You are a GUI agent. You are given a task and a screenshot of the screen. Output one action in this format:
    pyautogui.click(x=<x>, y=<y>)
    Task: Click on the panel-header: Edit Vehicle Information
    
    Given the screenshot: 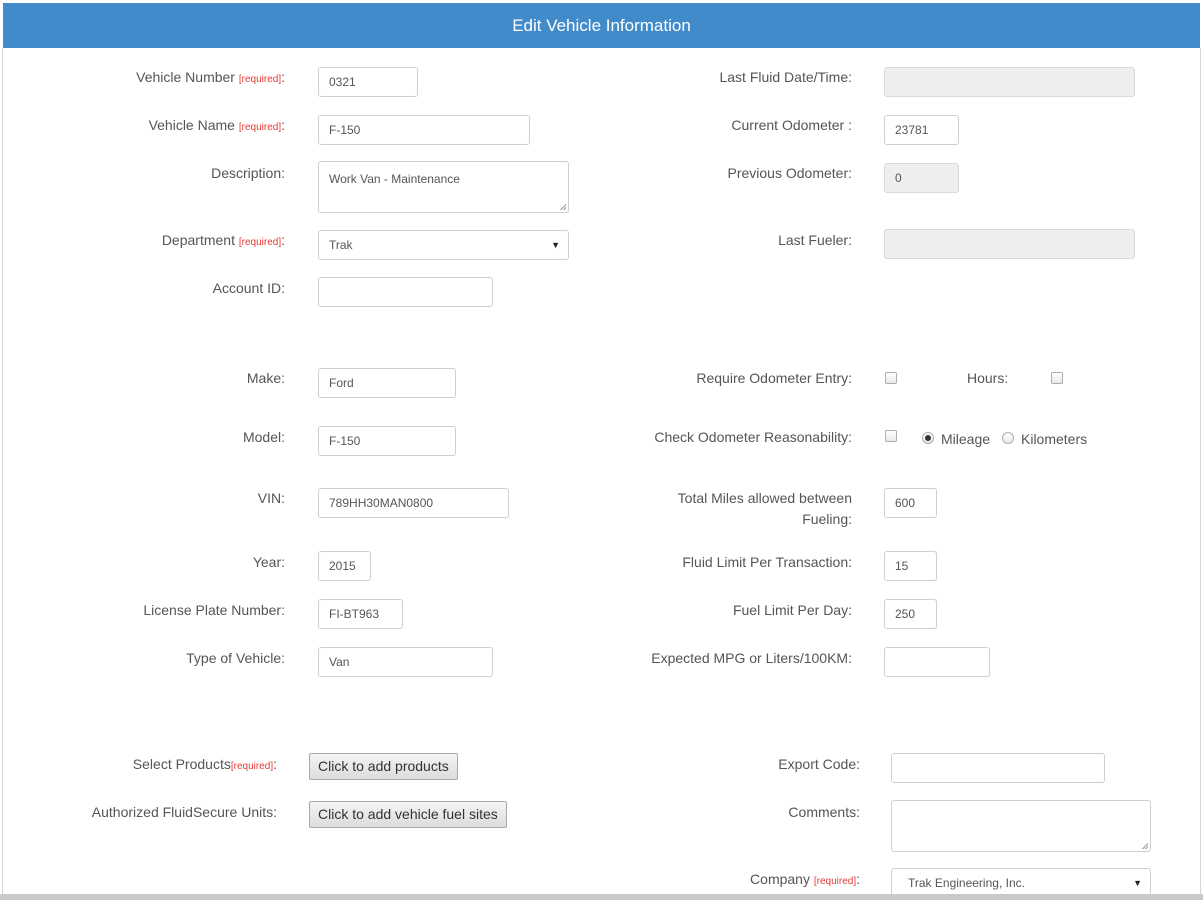 What is the action you would take?
    pyautogui.click(x=601, y=25)
    